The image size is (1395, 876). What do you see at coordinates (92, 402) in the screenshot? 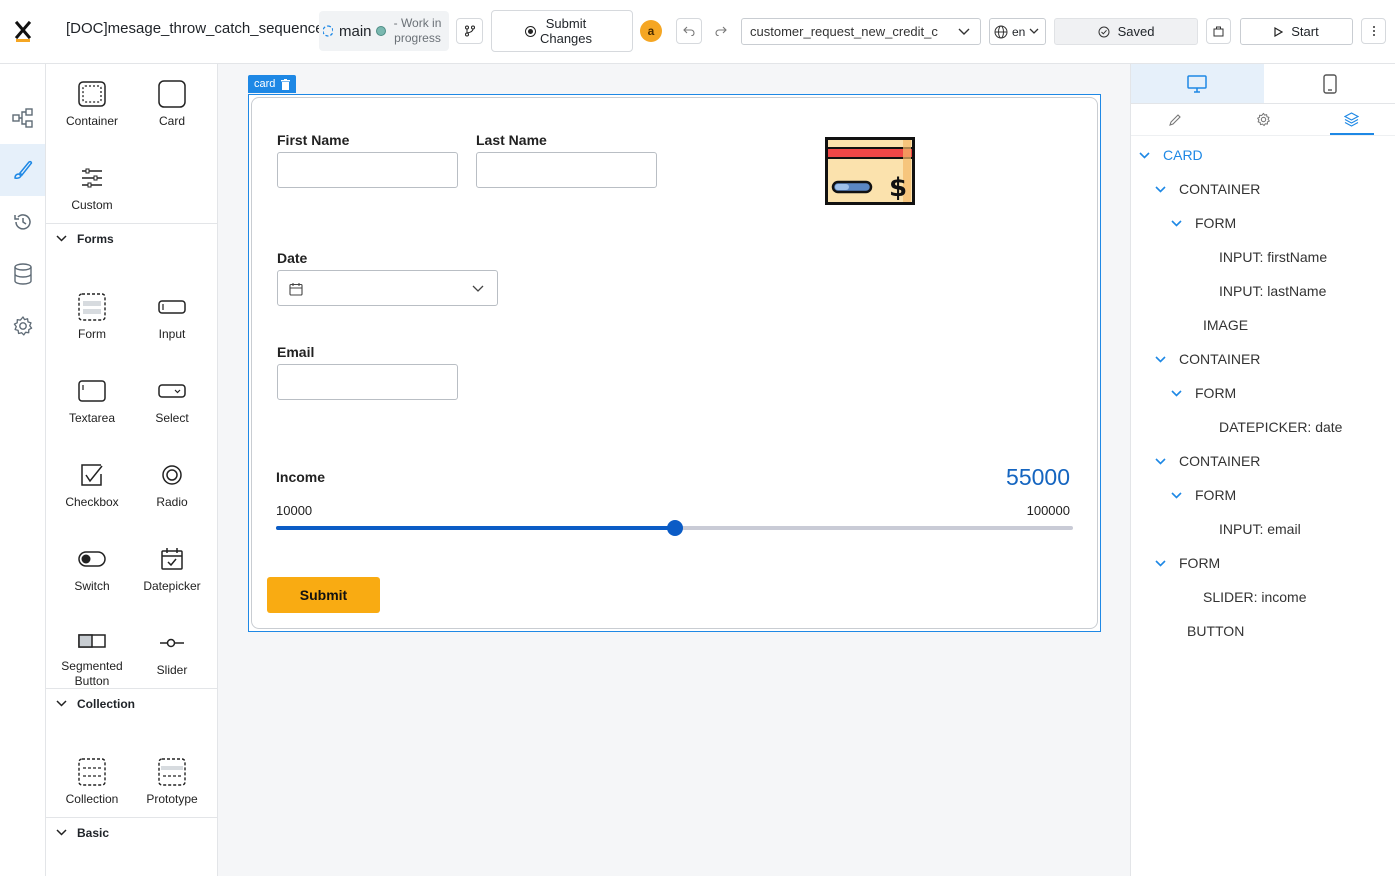
I see `palette-textarea: Textarea` at bounding box center [92, 402].